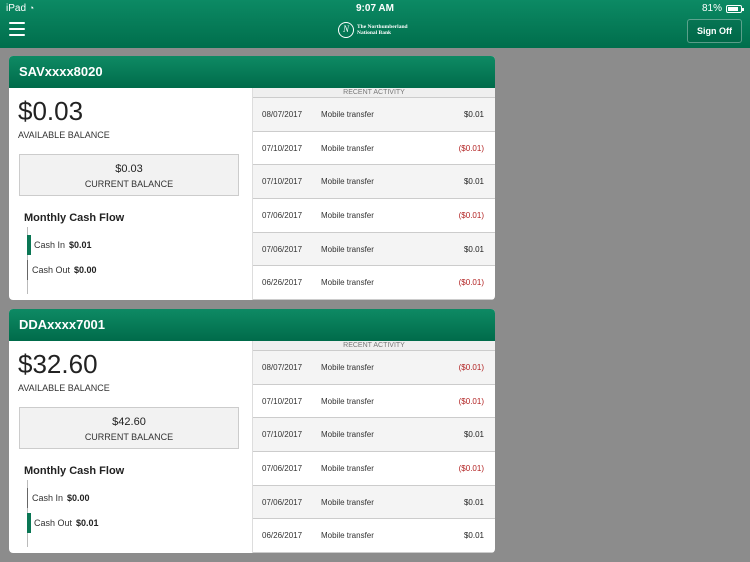 This screenshot has height=562, width=750. I want to click on available-balance: $0.03, so click(51, 111).